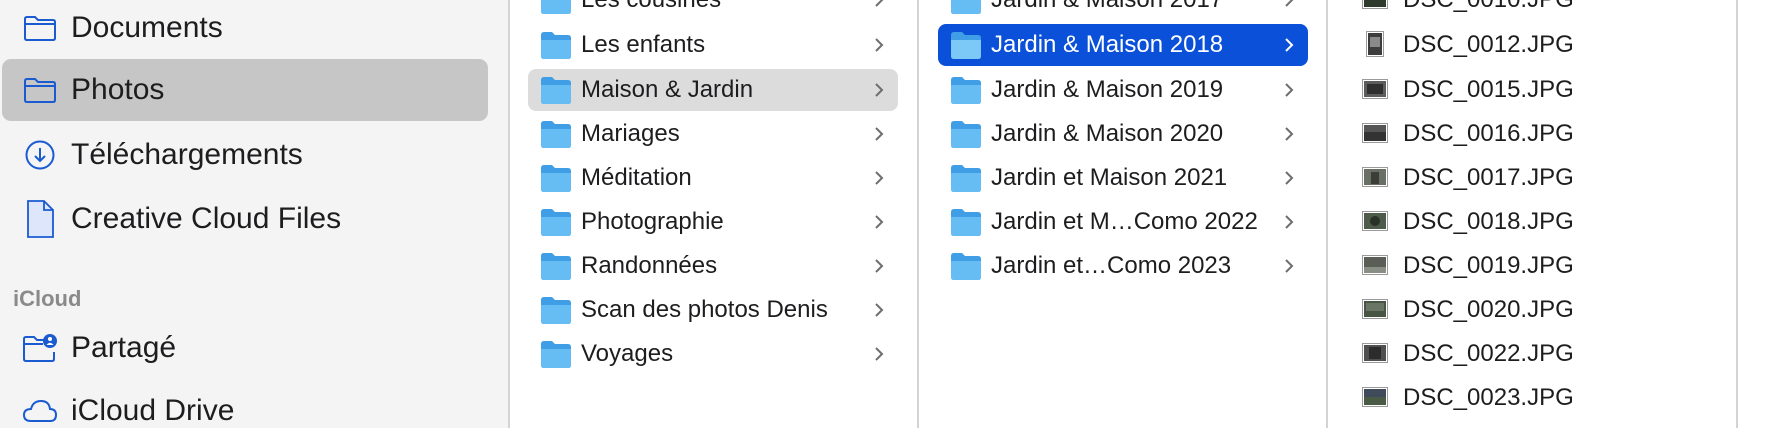 The height and width of the screenshot is (442, 1792). Describe the element at coordinates (1107, 89) in the screenshot. I see `folder-label: Jardin & Maison 2019` at that location.